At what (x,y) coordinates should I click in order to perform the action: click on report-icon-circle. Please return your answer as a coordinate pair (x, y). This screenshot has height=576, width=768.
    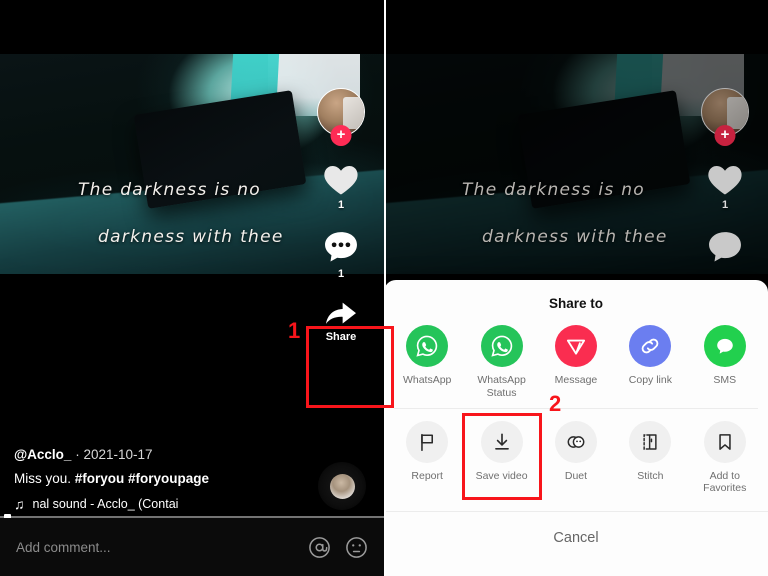
    Looking at the image, I should click on (427, 441).